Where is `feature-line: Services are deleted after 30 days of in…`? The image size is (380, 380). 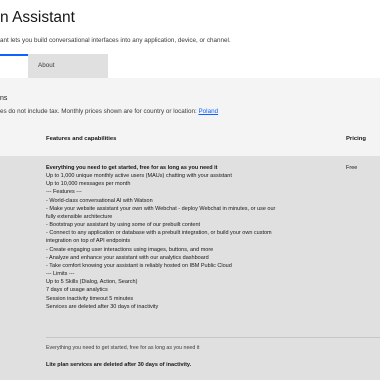
feature-line: Services are deleted after 30 days of in… is located at coordinates (102, 306).